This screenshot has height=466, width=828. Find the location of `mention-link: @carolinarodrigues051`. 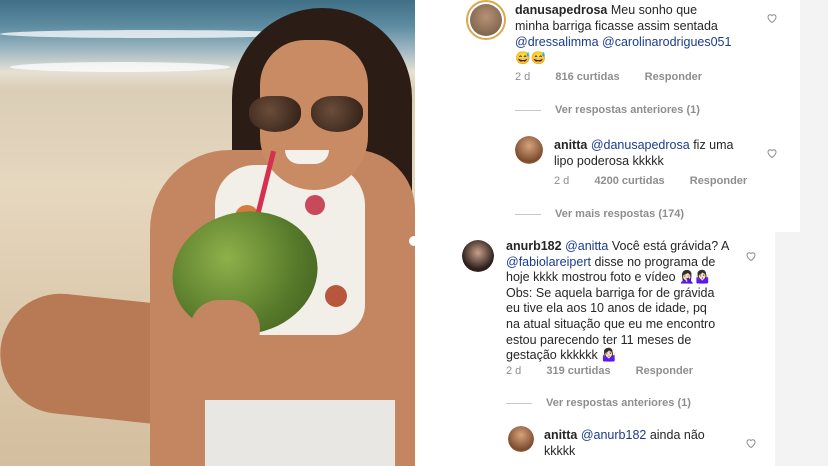

mention-link: @carolinarodrigues051 is located at coordinates (666, 42).